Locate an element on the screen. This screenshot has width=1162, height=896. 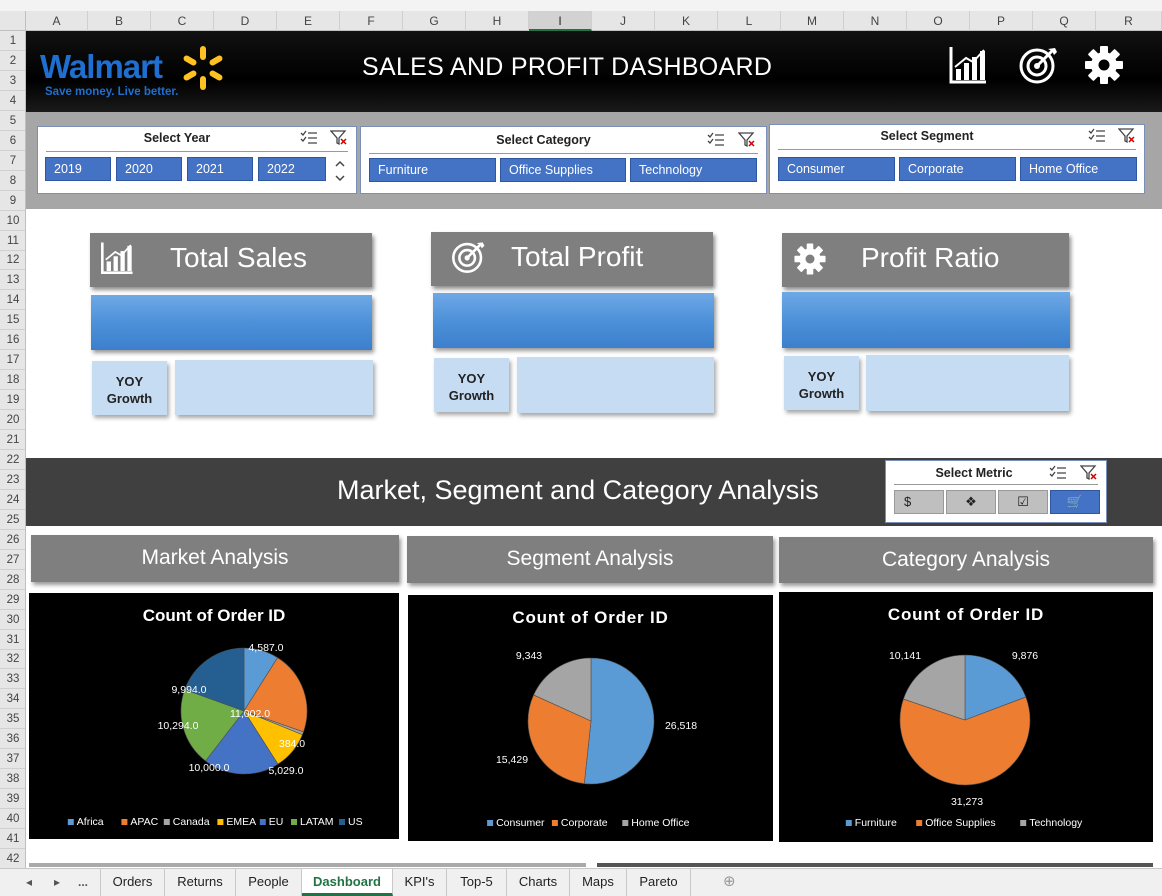
row-header-6: 6 is located at coordinates (12, 141).